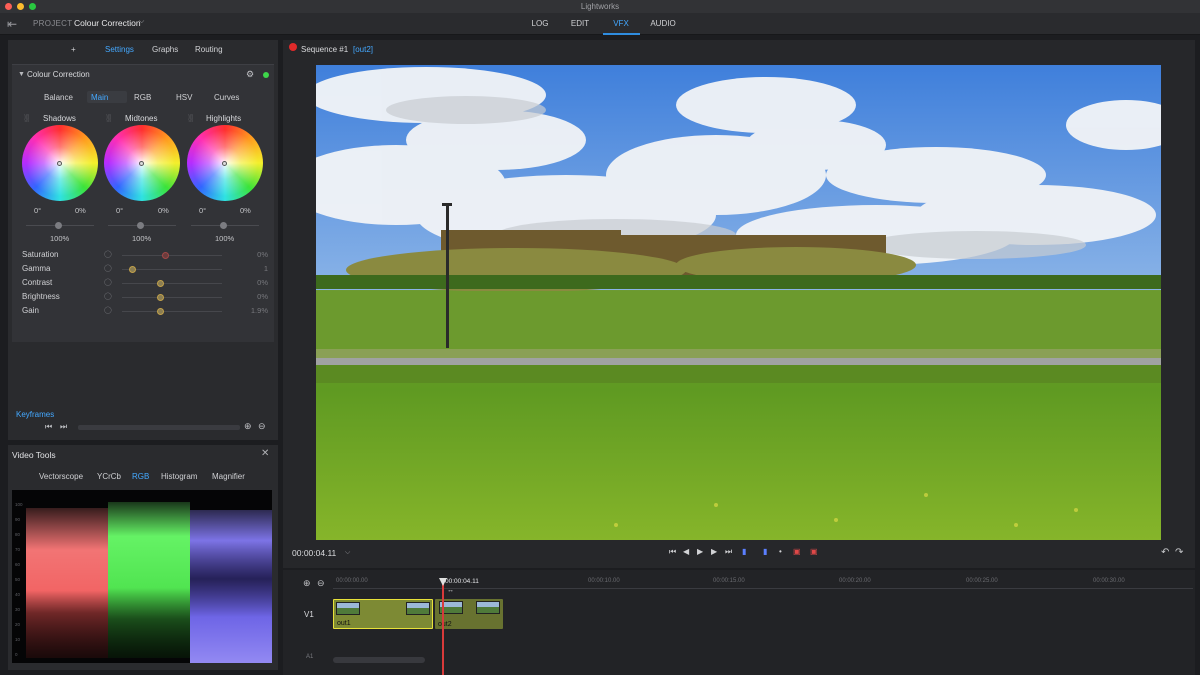 This screenshot has height=675, width=1200. Describe the element at coordinates (209, 49) in the screenshot. I see `tab-routing: Routing` at that location.